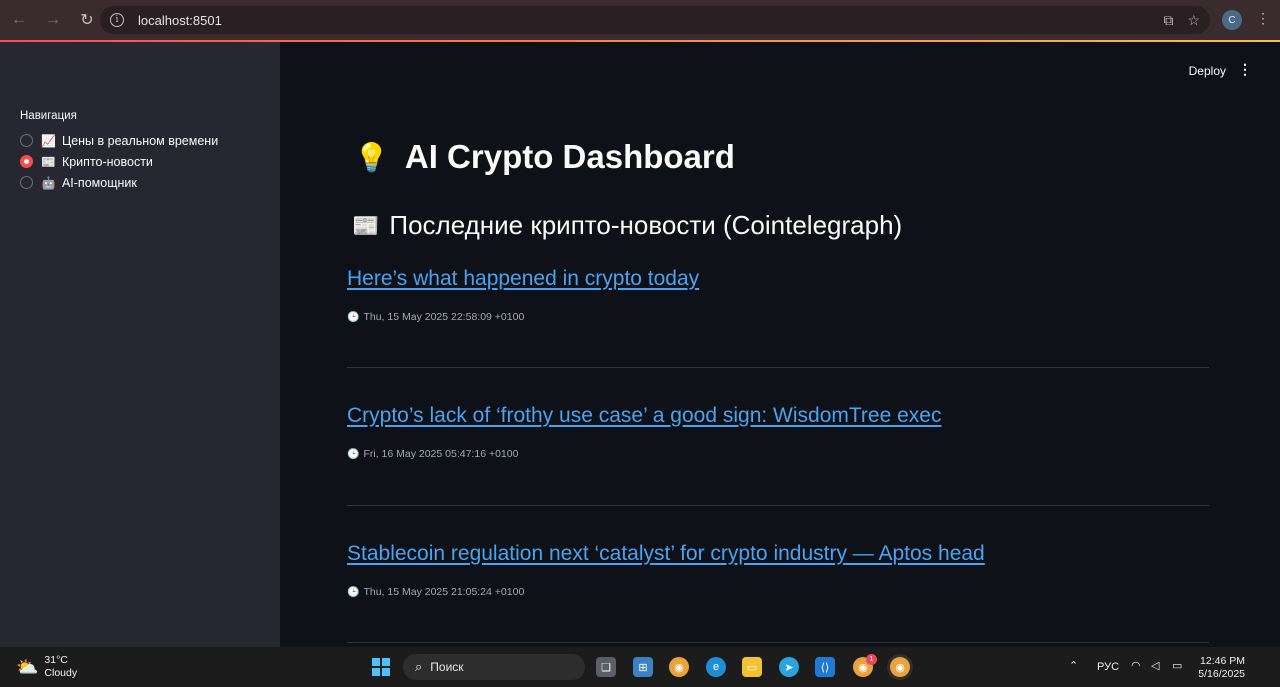 The height and width of the screenshot is (687, 1280). I want to click on sidebar-item-label: Крипто-новости, so click(107, 161).